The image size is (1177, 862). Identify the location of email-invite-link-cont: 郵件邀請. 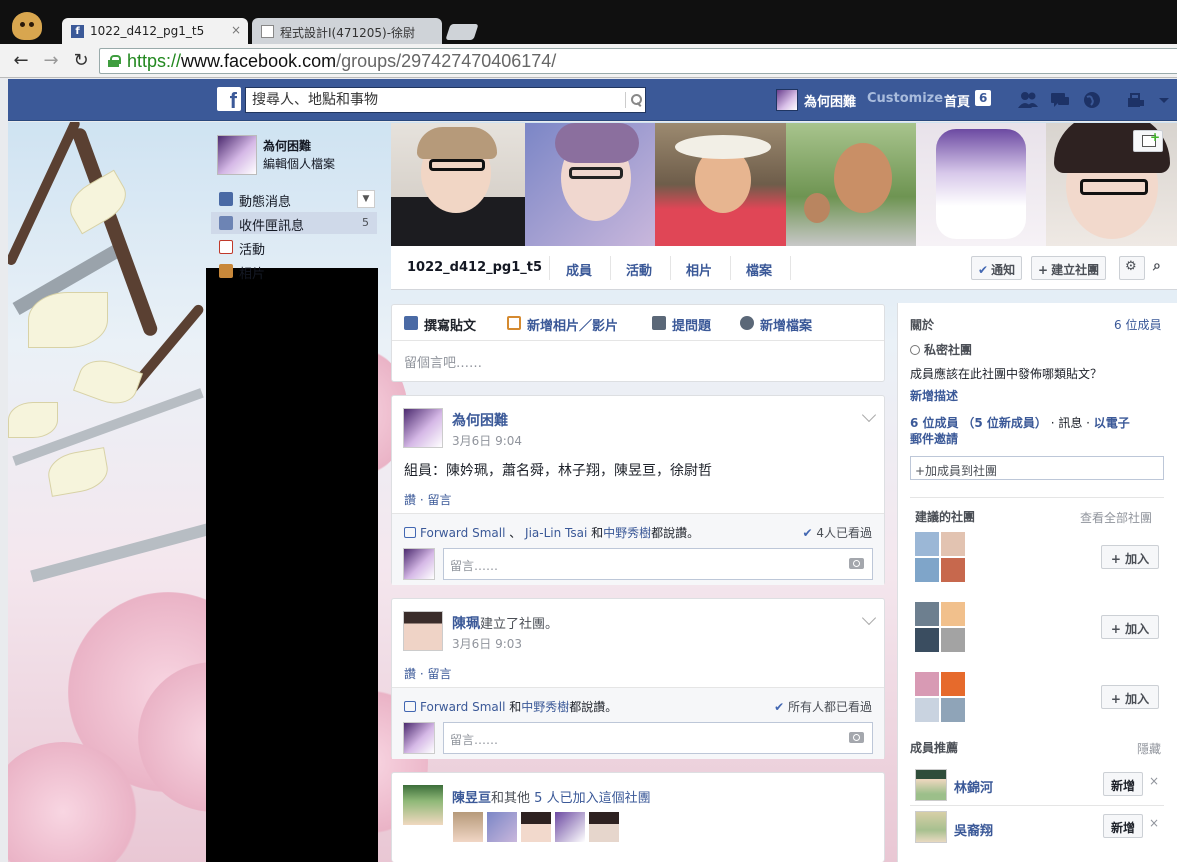
(934, 438).